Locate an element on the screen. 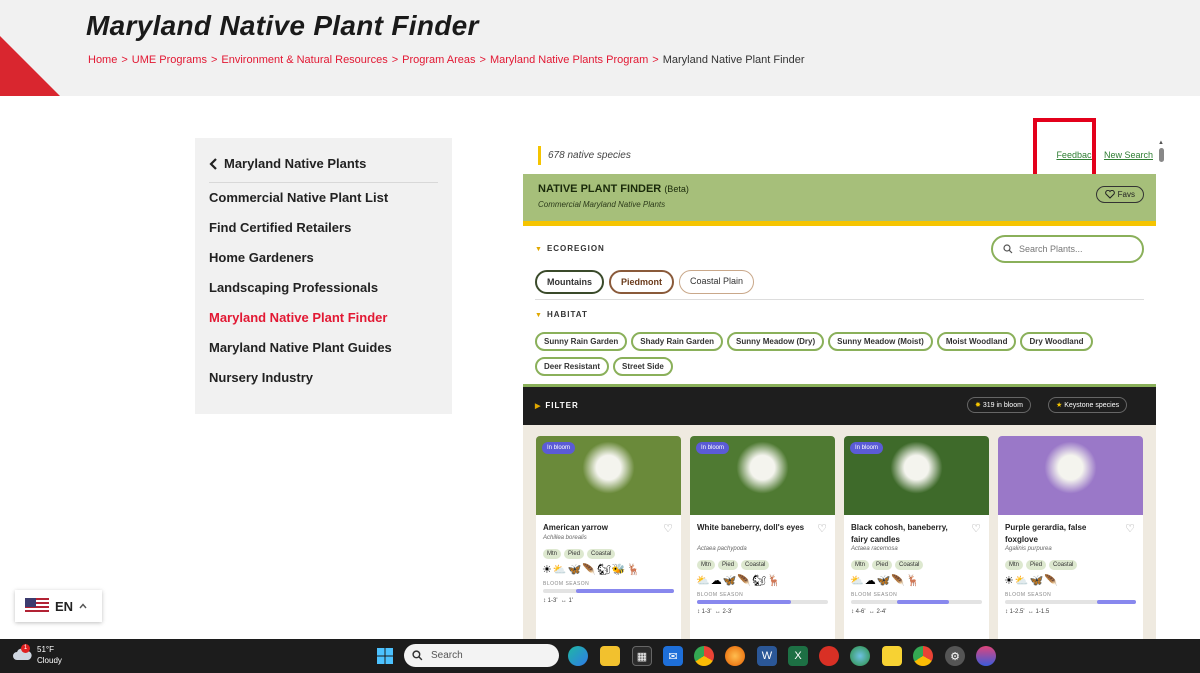 This screenshot has width=1200, height=673. ecoregion-coastal-plain: Coastal Plain is located at coordinates (717, 282).